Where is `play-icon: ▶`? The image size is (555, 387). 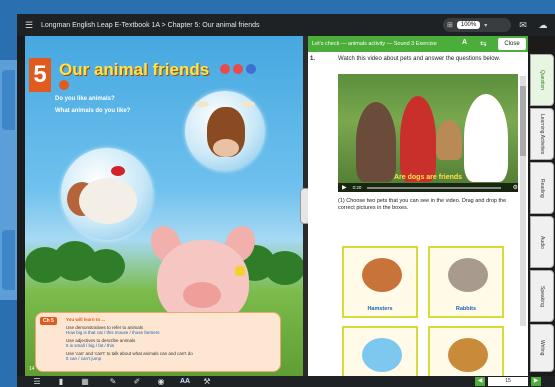
play-icon: ▶ is located at coordinates (344, 187).